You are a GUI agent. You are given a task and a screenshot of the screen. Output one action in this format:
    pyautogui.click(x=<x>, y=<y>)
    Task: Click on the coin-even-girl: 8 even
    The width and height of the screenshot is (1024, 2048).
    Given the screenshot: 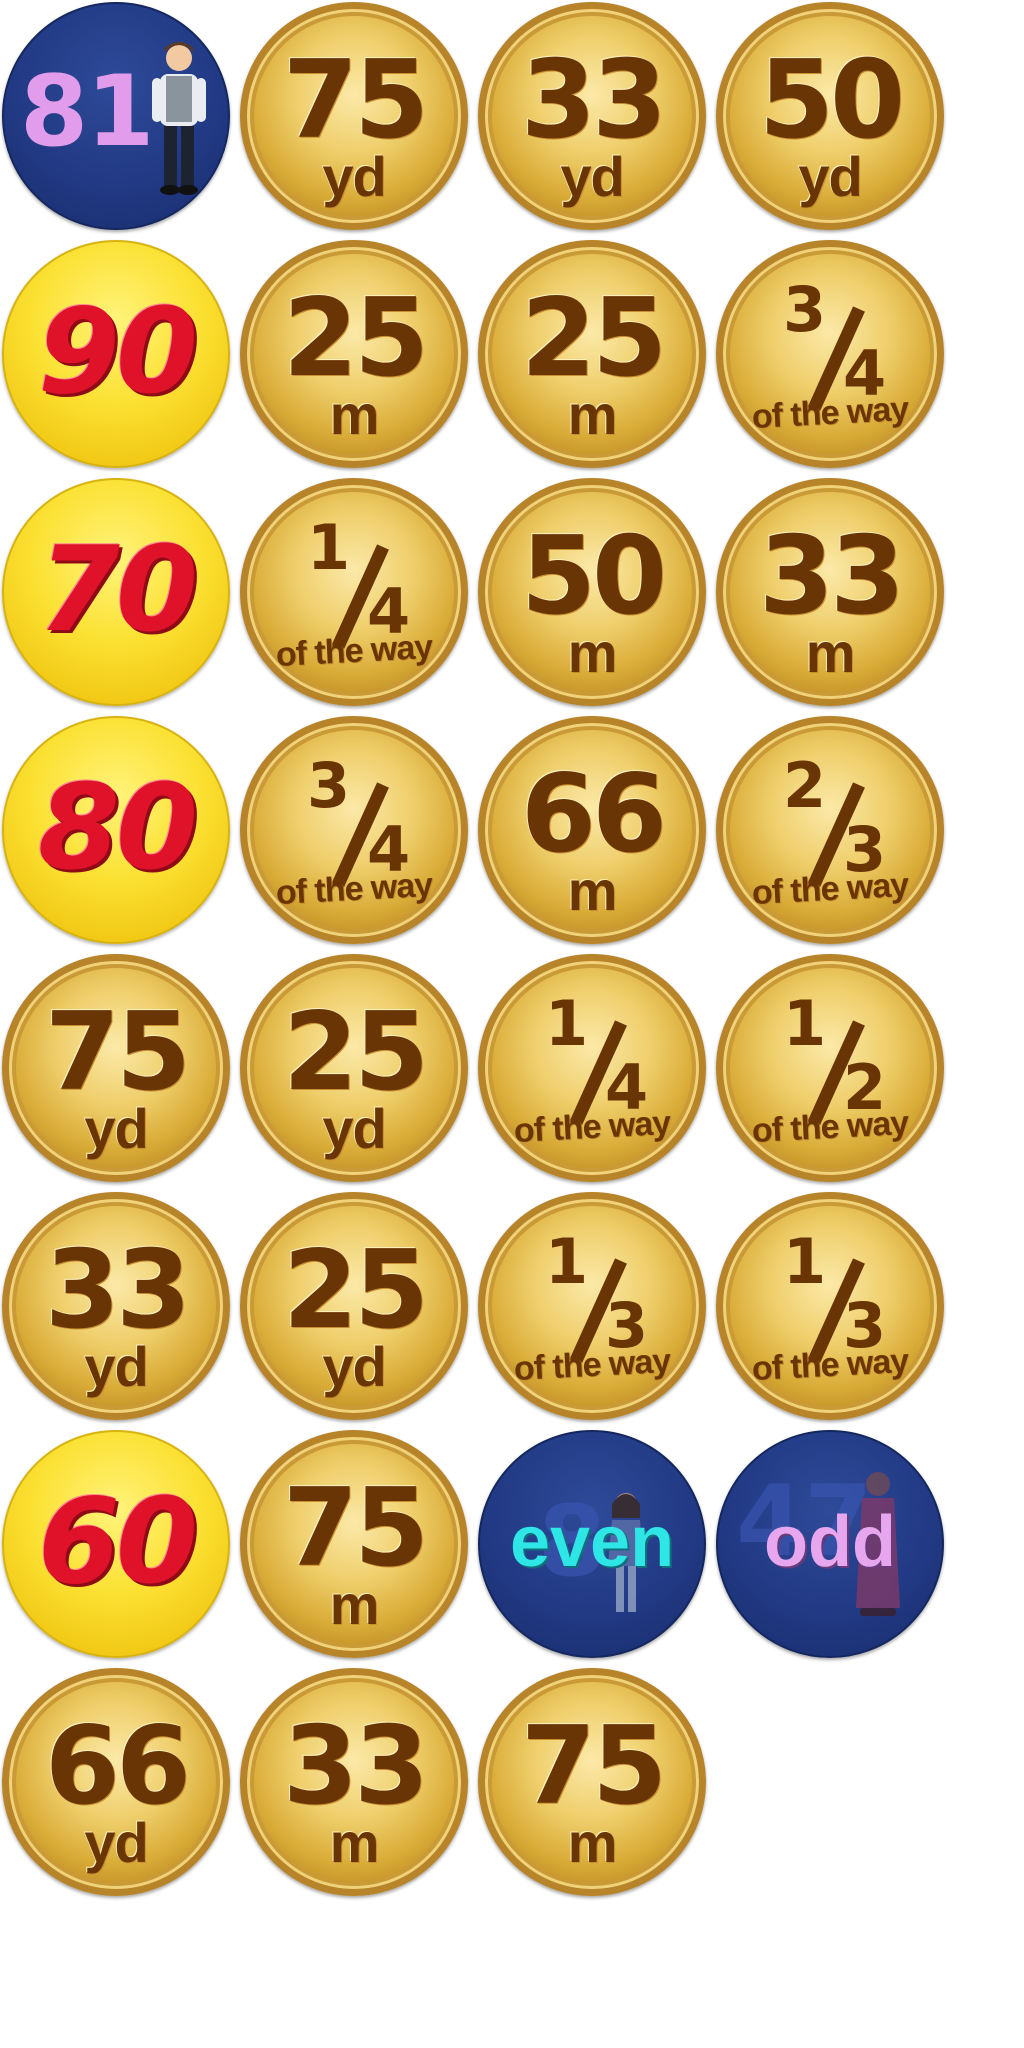 What is the action you would take?
    pyautogui.click(x=592, y=1544)
    